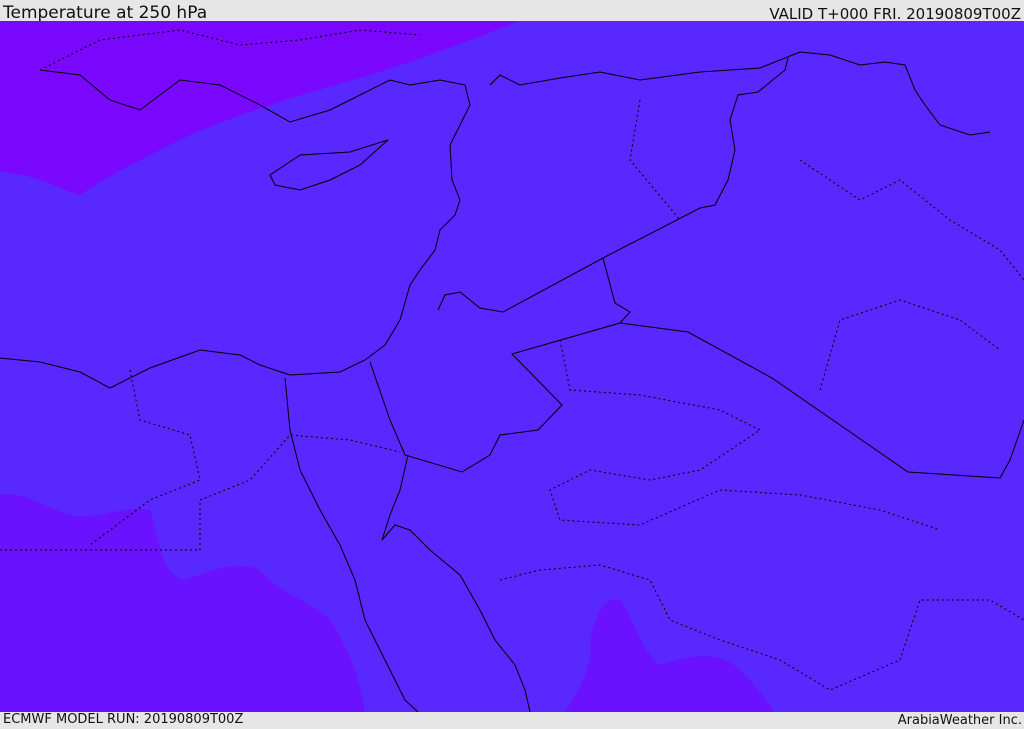  Describe the element at coordinates (123, 719) in the screenshot. I see `model-run: ECMWF MODEL RUN: 20190809T00Z` at that location.